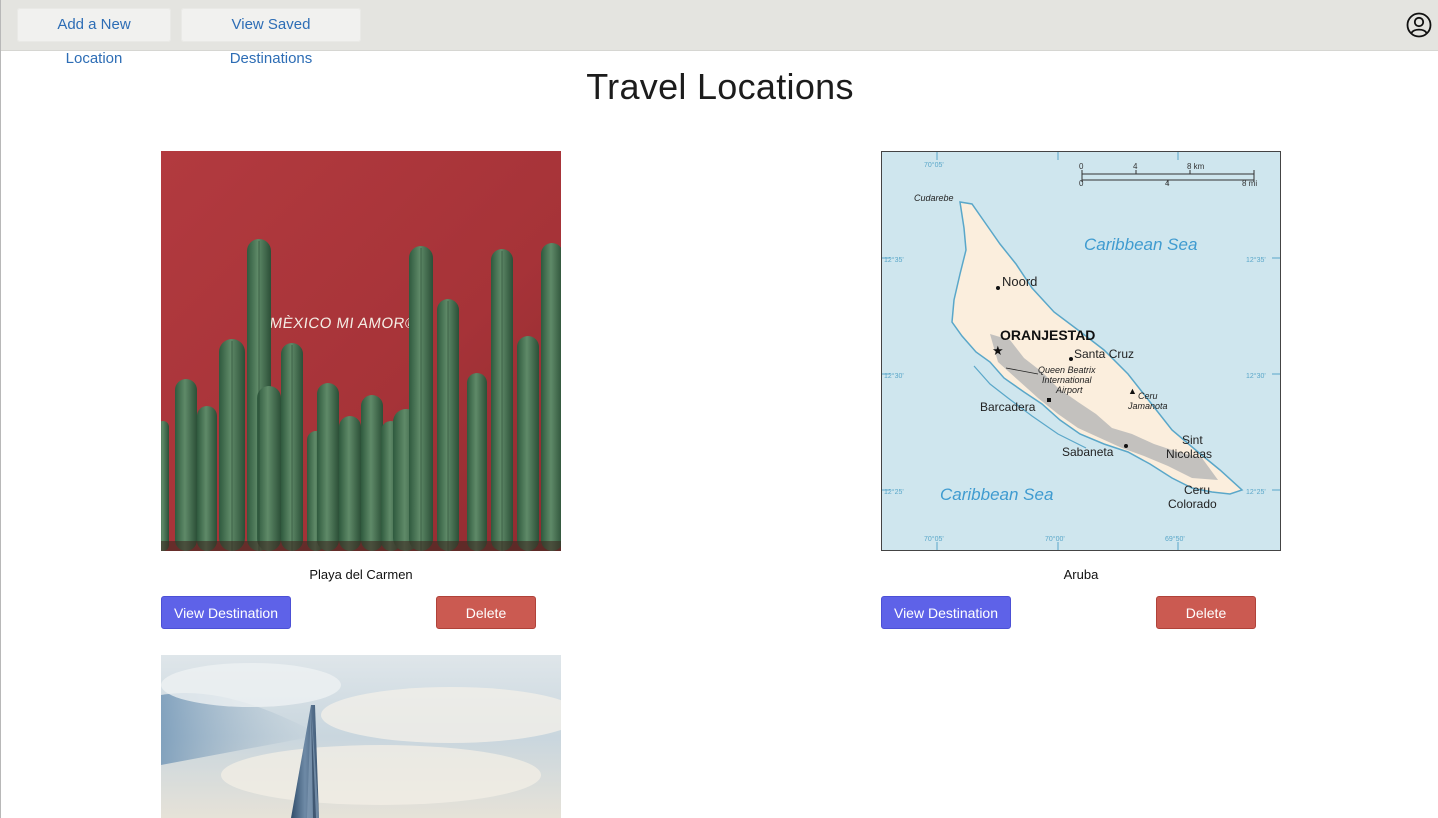 The width and height of the screenshot is (1438, 818). Describe the element at coordinates (1047, 335) in the screenshot. I see `map-label: ORANJESTAD` at that location.